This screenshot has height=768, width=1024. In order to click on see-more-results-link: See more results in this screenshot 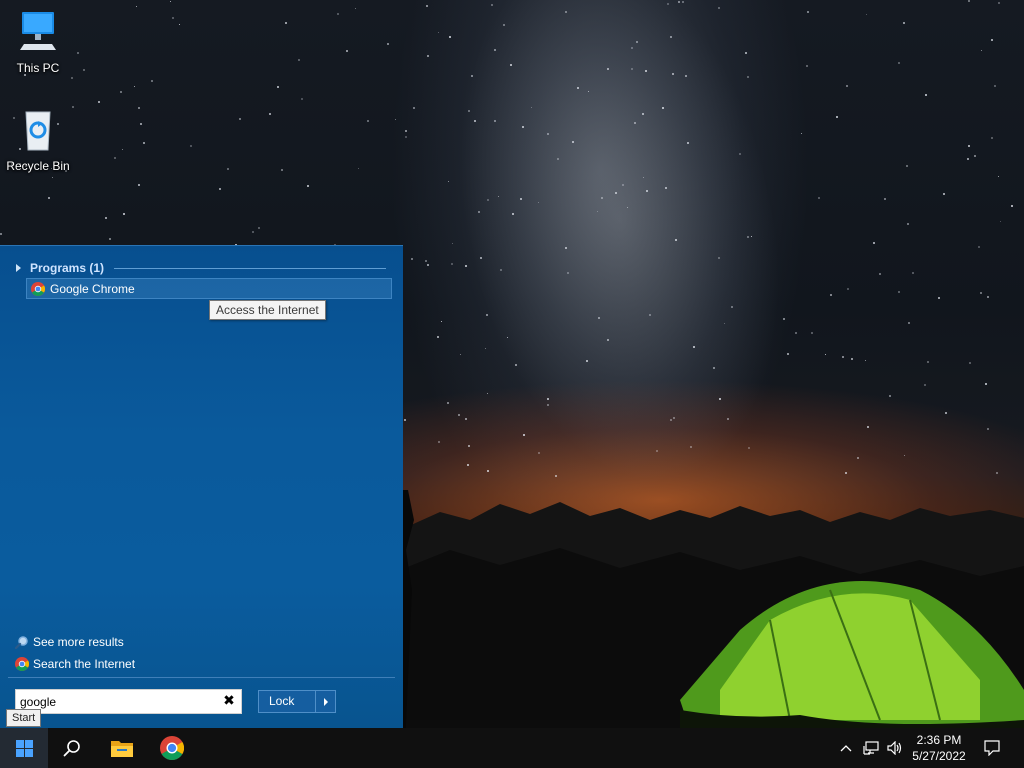, I will do `click(69, 642)`.